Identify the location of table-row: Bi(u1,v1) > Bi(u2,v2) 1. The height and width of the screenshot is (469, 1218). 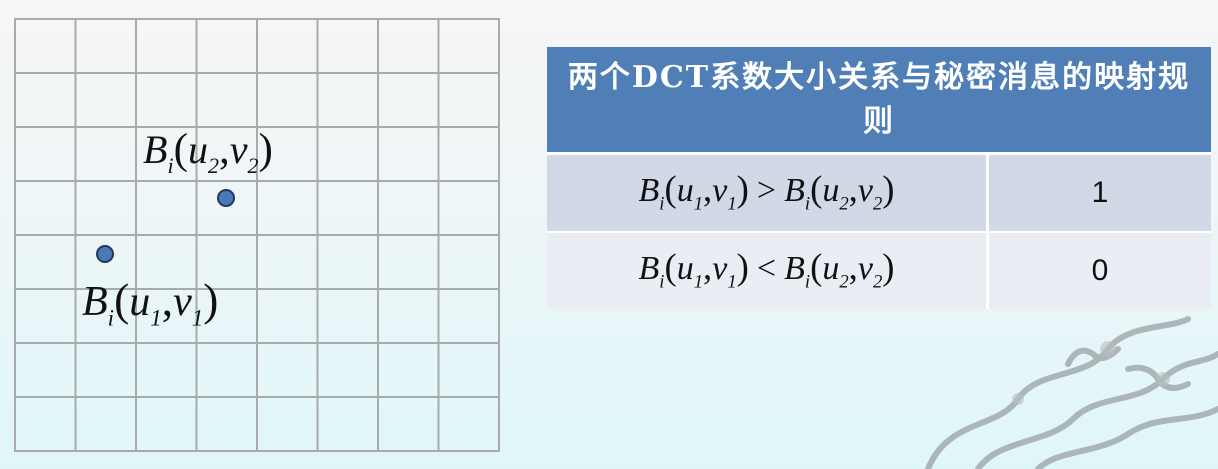
(879, 193).